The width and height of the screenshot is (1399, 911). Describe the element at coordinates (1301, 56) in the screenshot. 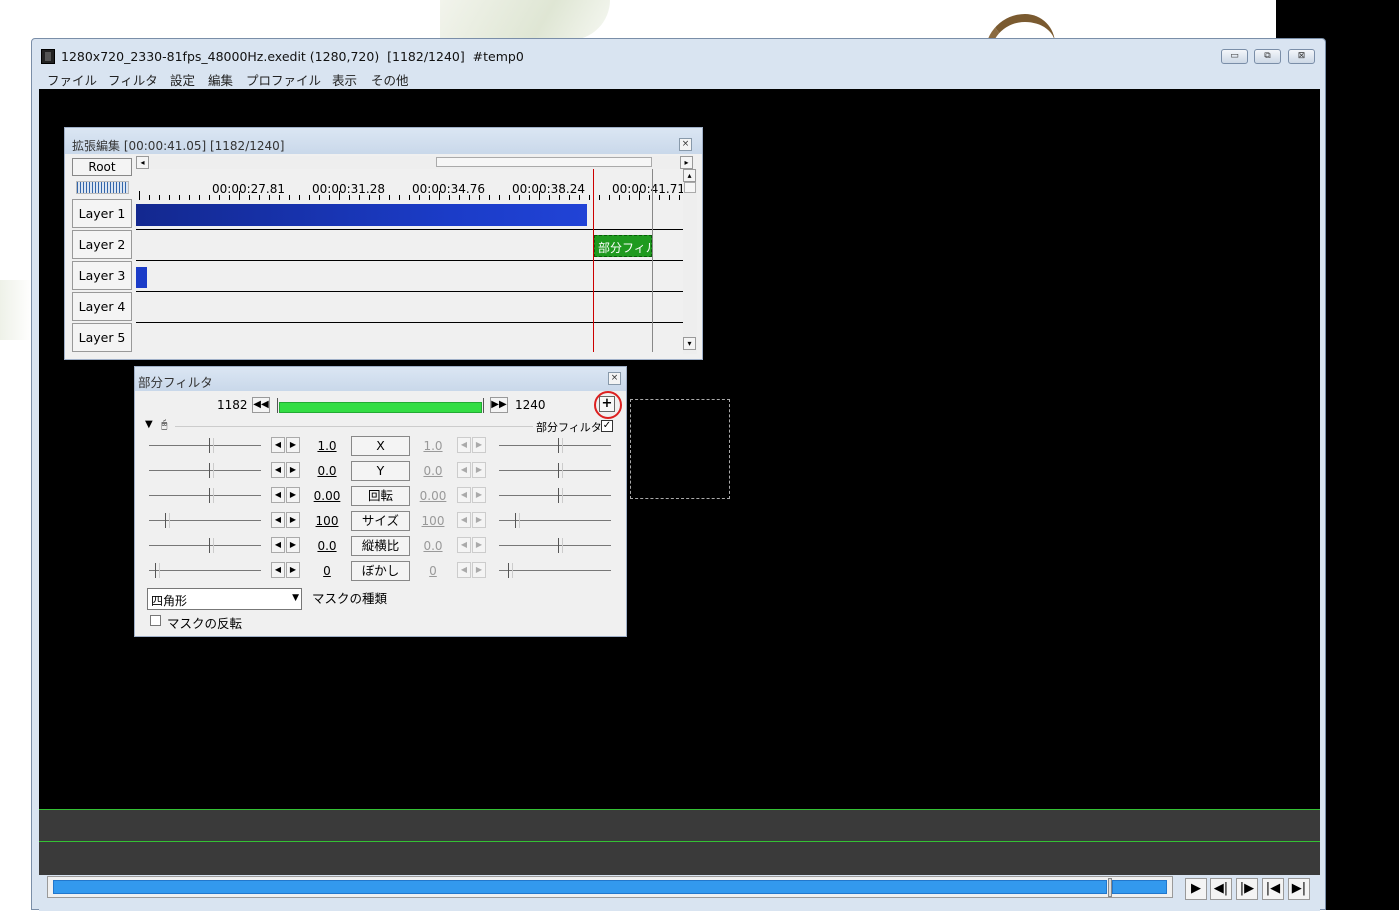

I see `close-button: ⊠` at that location.